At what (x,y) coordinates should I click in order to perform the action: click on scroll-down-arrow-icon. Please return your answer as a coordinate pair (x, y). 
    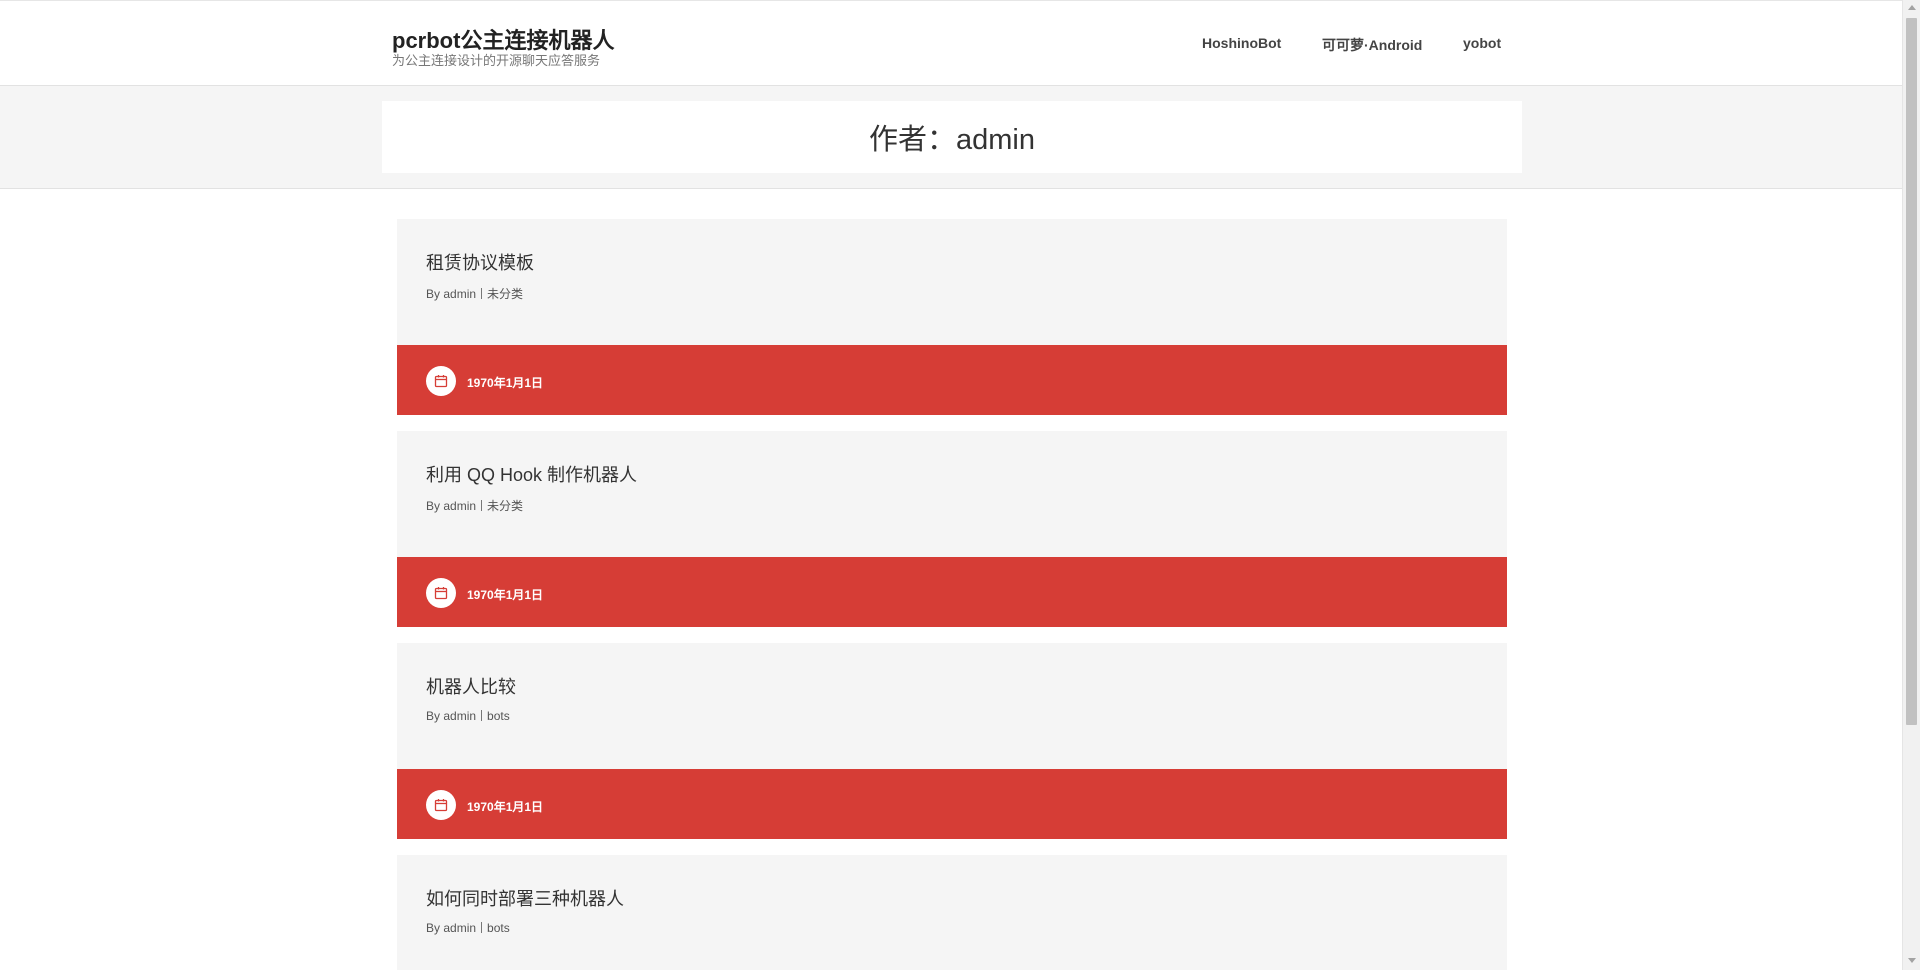
    Looking at the image, I should click on (1912, 960).